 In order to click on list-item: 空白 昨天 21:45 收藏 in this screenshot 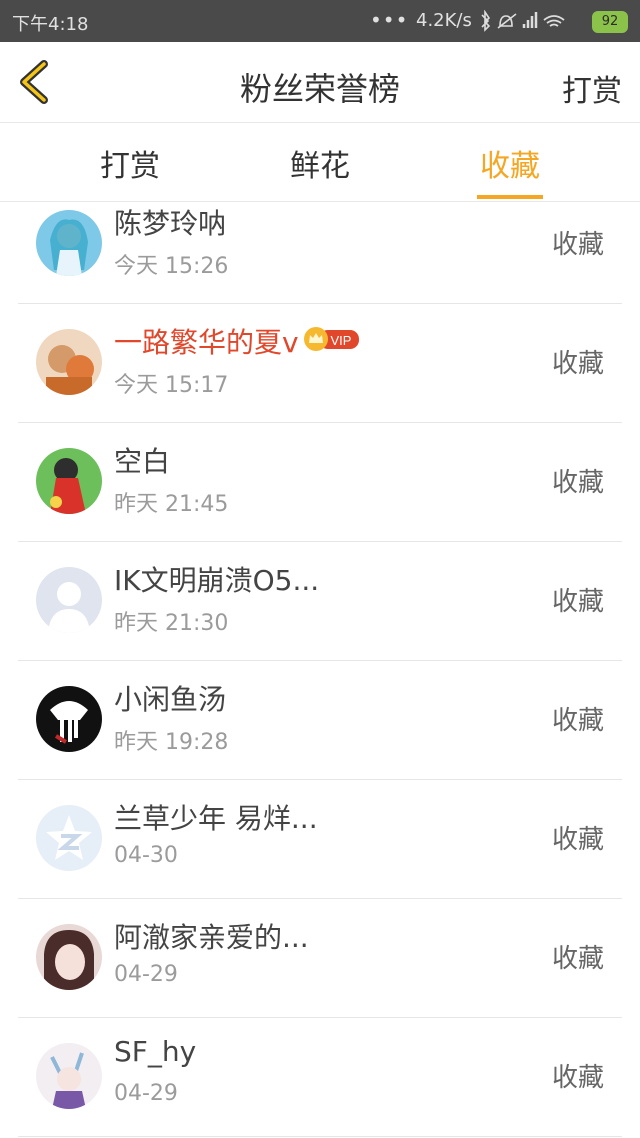, I will do `click(320, 482)`.